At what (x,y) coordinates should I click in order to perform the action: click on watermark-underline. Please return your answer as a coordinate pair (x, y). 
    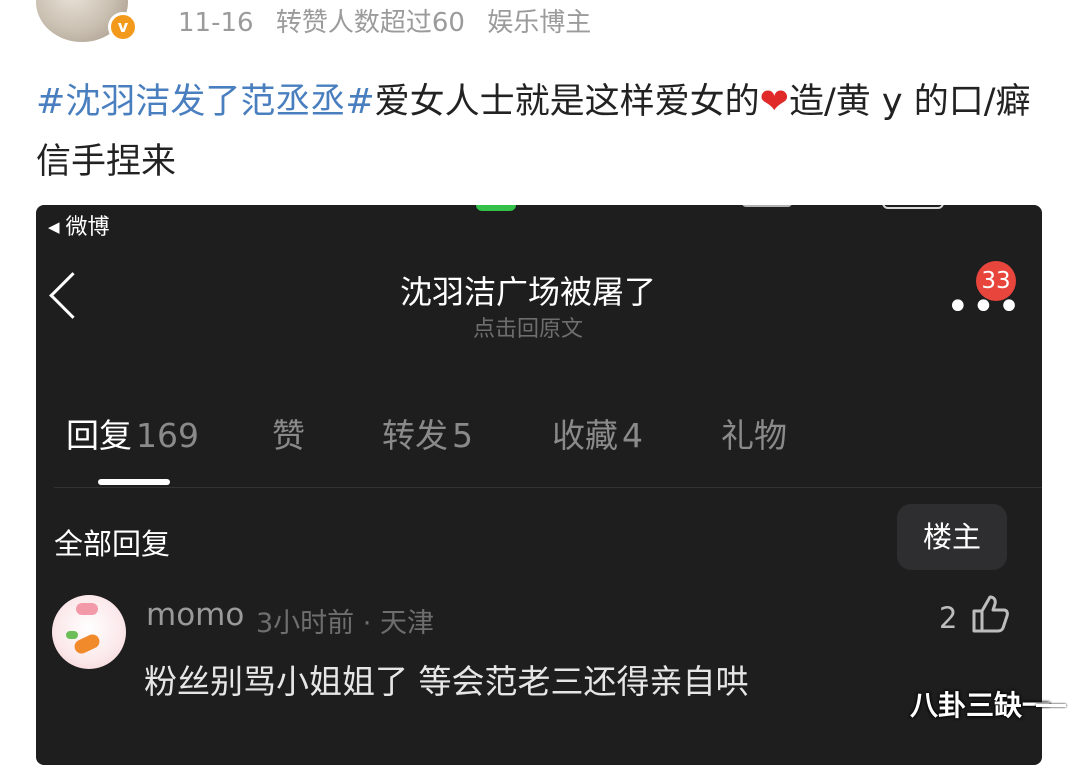
    Looking at the image, I should click on (1051, 705).